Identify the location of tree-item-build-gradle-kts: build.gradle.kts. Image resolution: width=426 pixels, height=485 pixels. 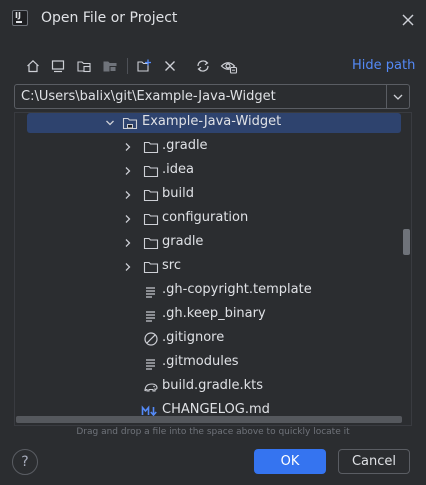
(213, 387).